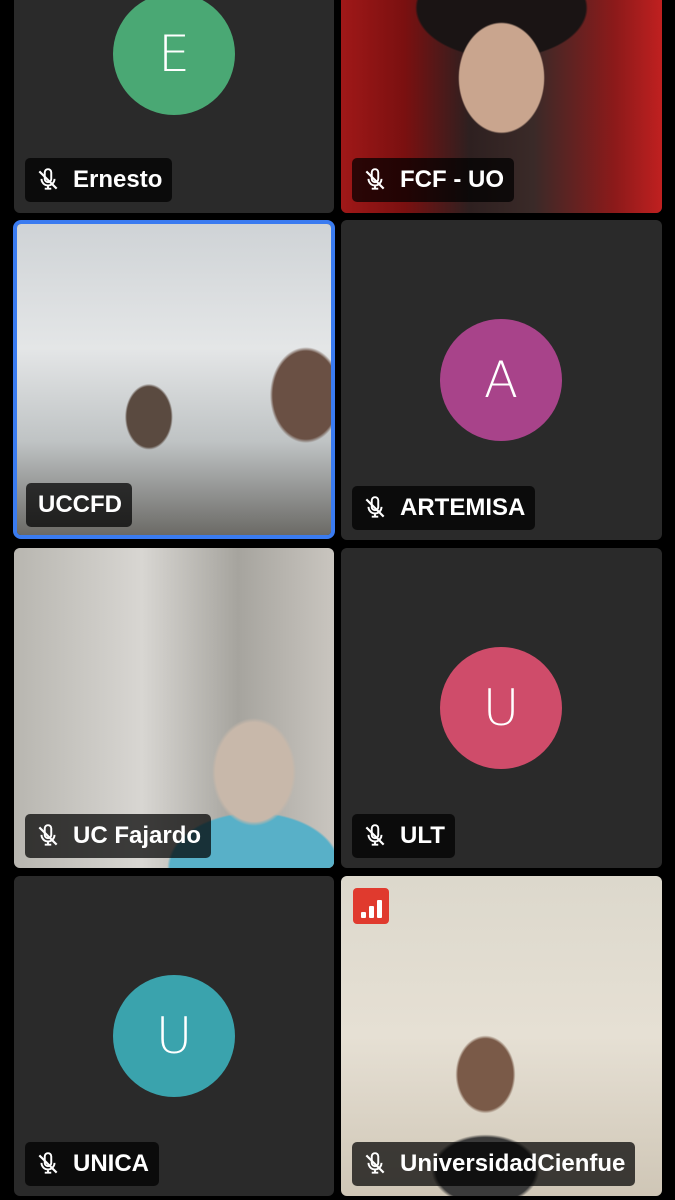 The height and width of the screenshot is (1200, 675). What do you see at coordinates (513, 1163) in the screenshot?
I see `participant-name: UniversidadCienfue` at bounding box center [513, 1163].